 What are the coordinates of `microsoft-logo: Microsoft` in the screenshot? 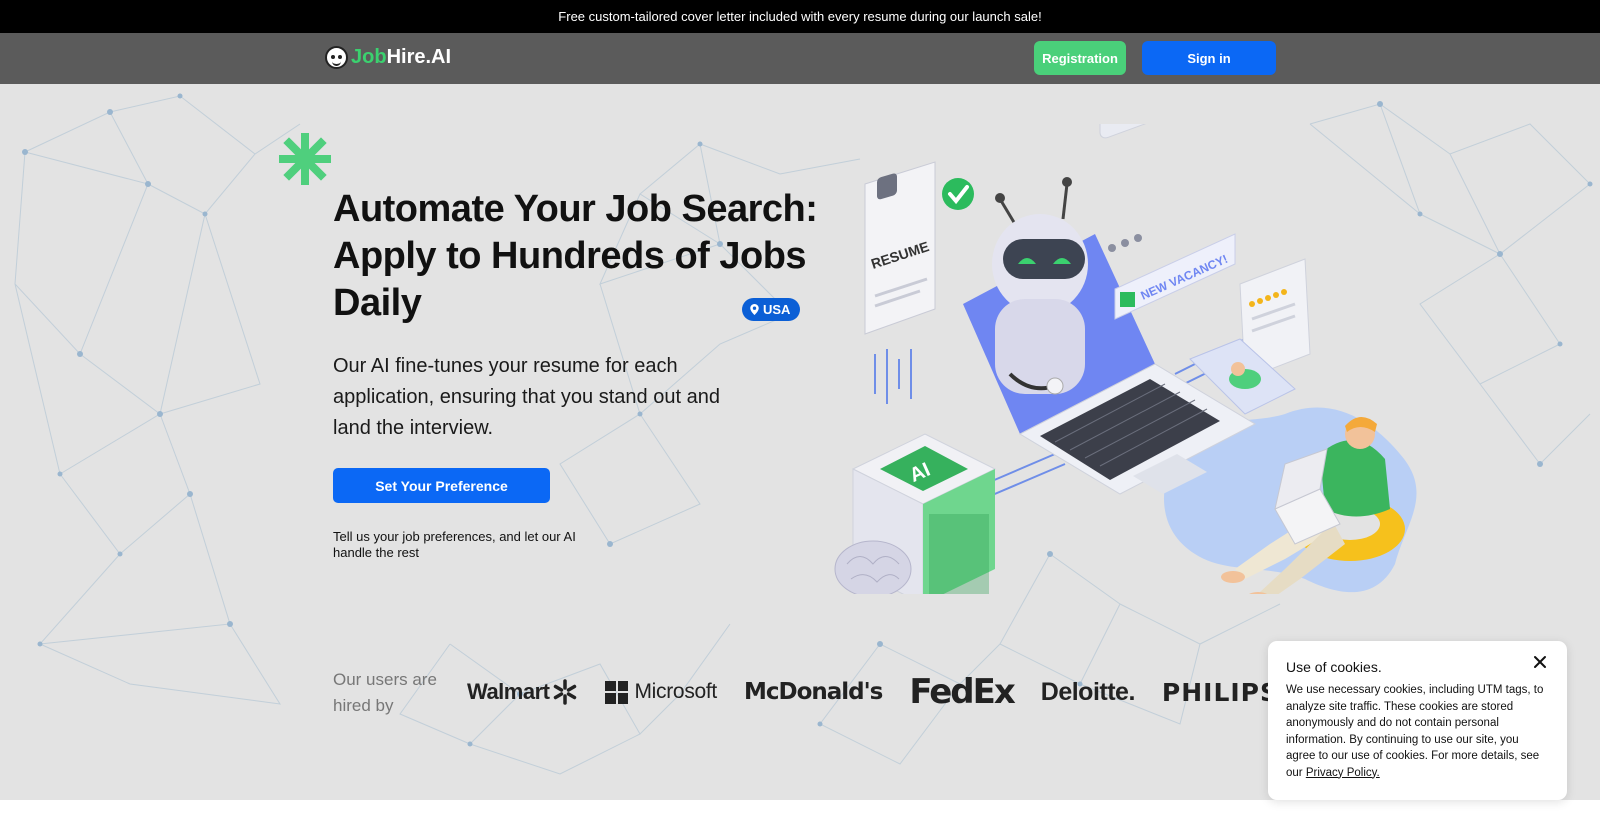 It's located at (661, 692).